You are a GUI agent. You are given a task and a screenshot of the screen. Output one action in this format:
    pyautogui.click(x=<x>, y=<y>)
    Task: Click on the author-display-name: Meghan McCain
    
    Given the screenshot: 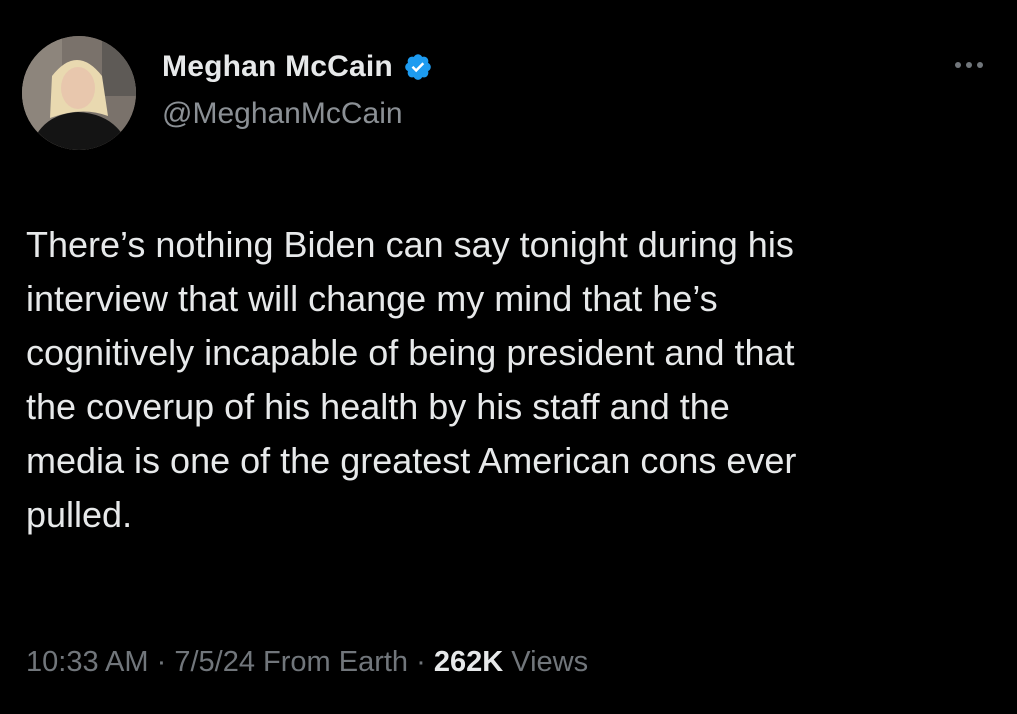 What is the action you would take?
    pyautogui.click(x=277, y=67)
    